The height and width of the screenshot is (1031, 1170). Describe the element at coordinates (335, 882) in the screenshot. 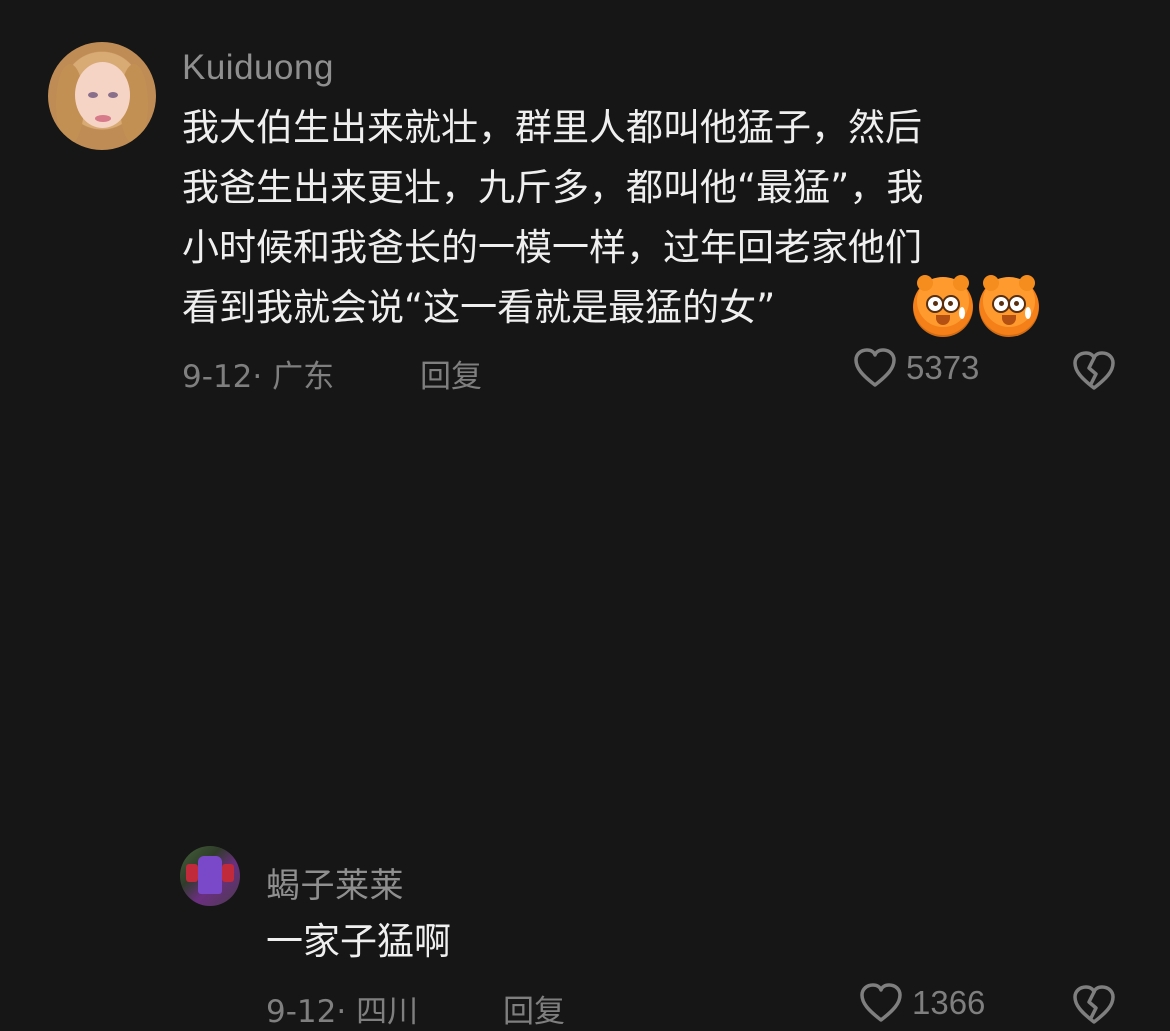

I see `username: 蝎子莱莱` at that location.